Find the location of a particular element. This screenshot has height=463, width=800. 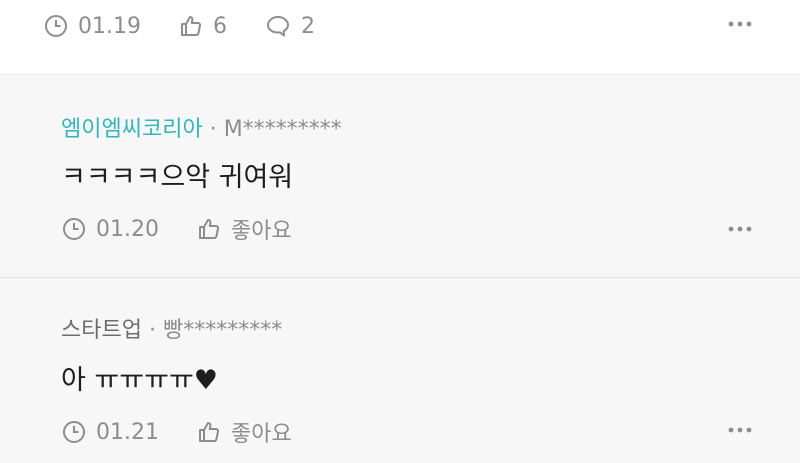

comment-meta: 01.19 6 2 is located at coordinates (179, 26).